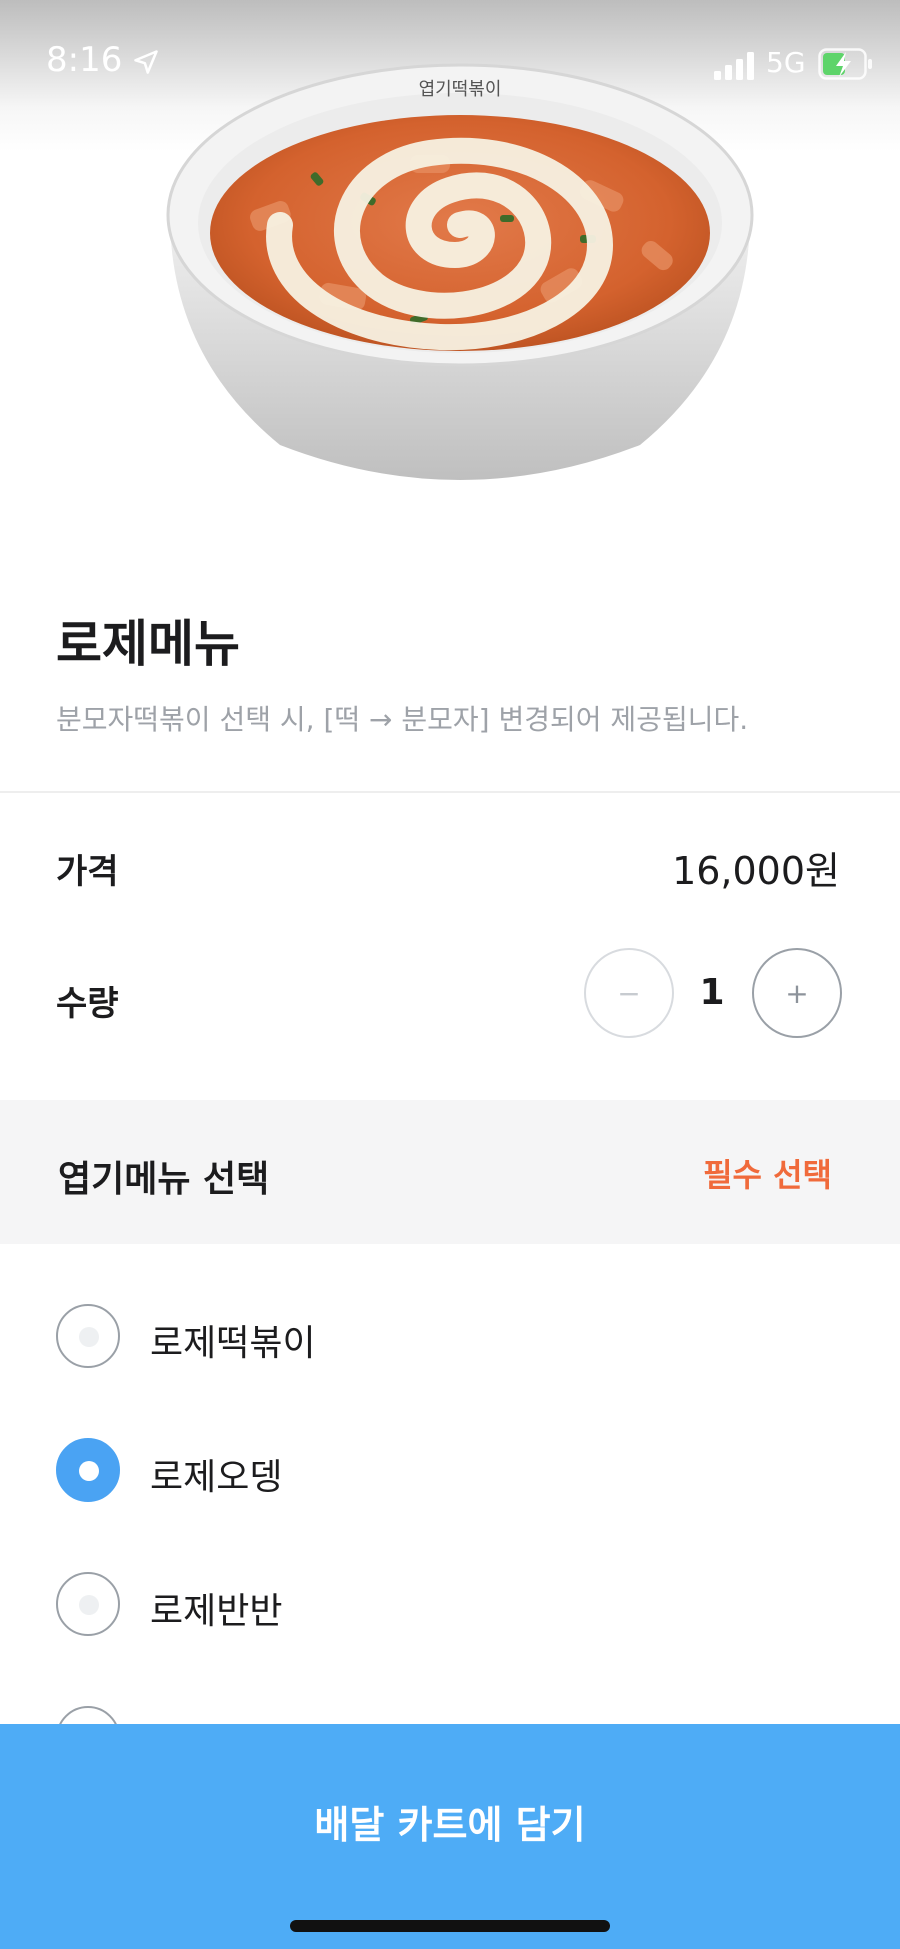 The height and width of the screenshot is (1949, 900). Describe the element at coordinates (734, 66) in the screenshot. I see `signal-strength-icon` at that location.